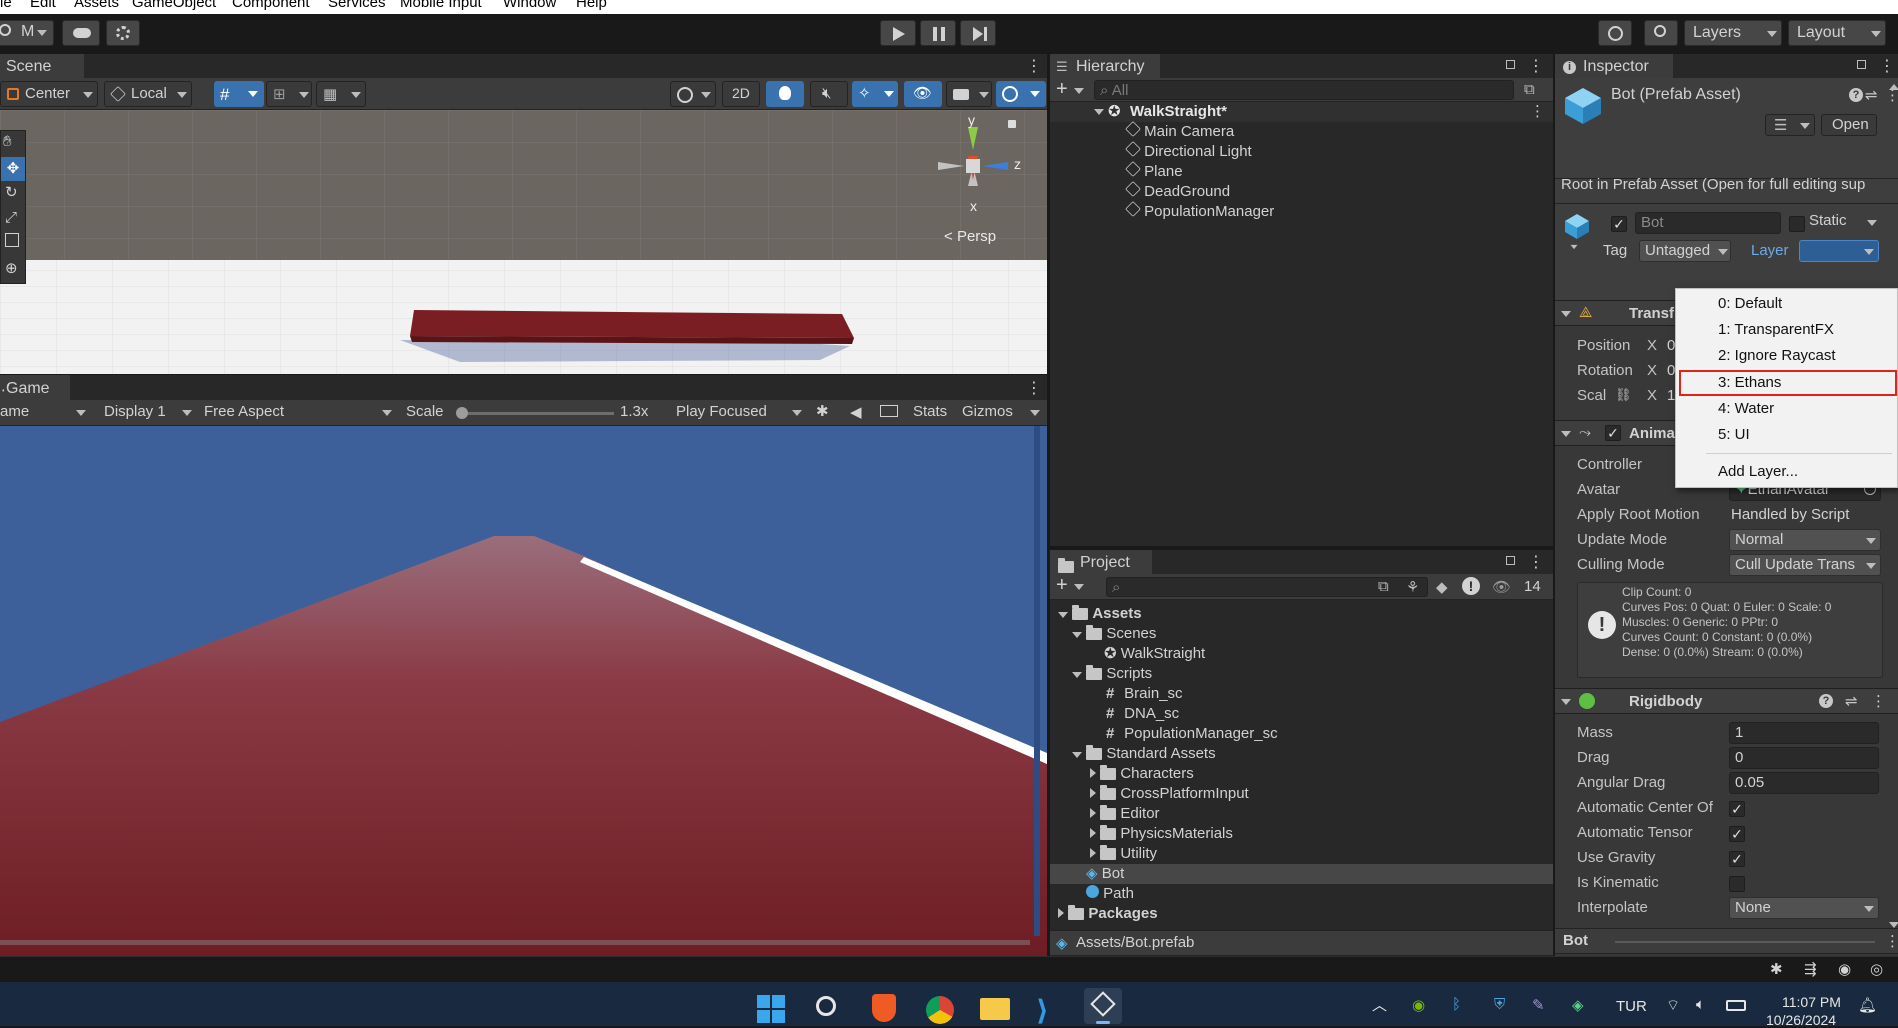 Image resolution: width=1898 pixels, height=1028 pixels. I want to click on tag-dropdown: Untagged, so click(1685, 251).